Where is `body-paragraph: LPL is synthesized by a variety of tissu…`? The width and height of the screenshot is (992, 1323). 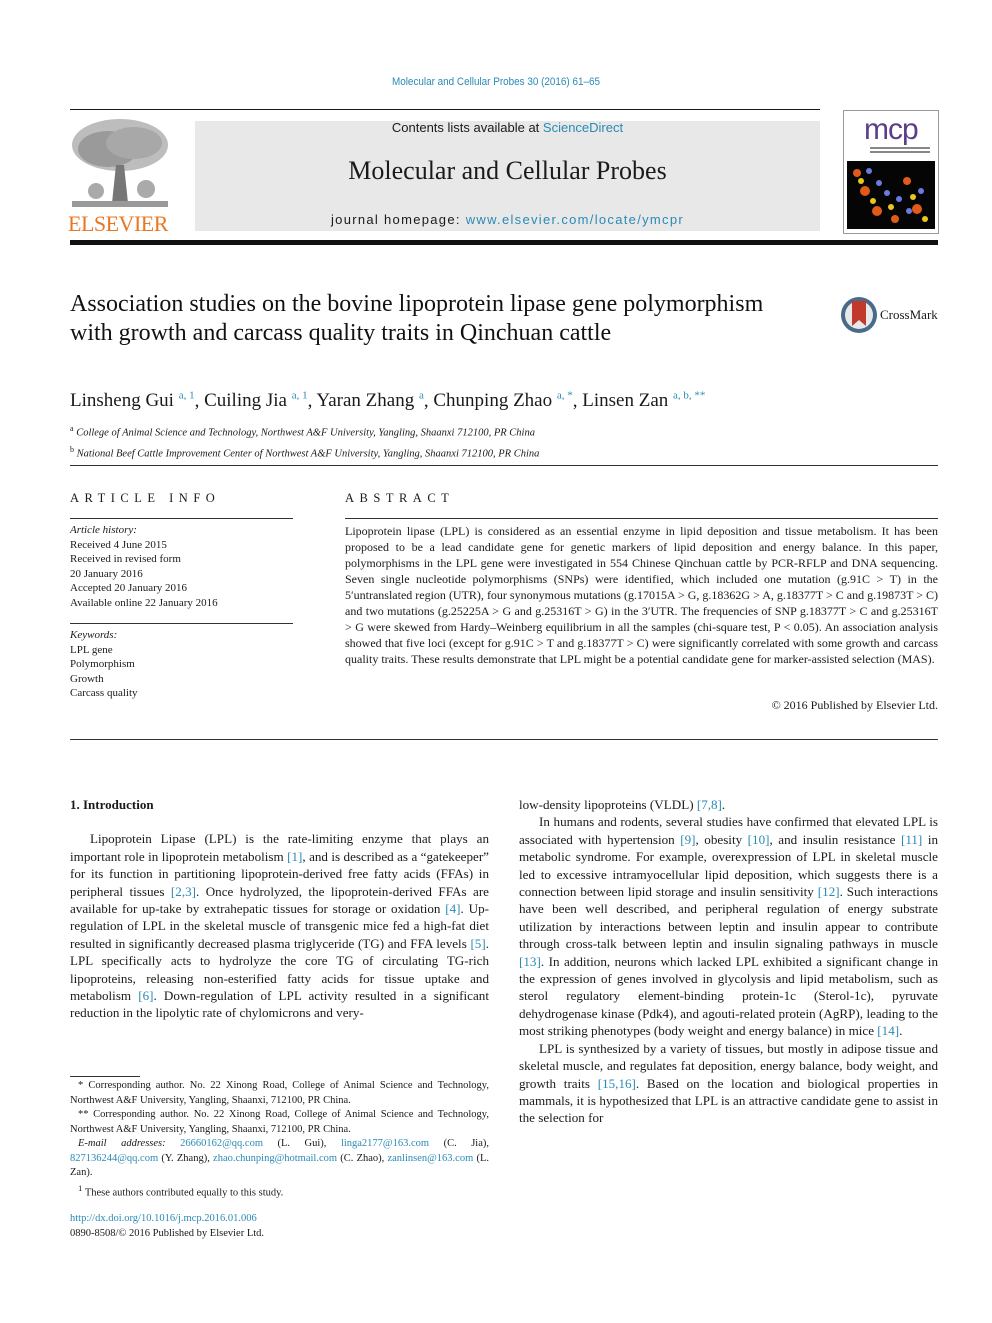 body-paragraph: LPL is synthesized by a variety of tissu… is located at coordinates (728, 1083).